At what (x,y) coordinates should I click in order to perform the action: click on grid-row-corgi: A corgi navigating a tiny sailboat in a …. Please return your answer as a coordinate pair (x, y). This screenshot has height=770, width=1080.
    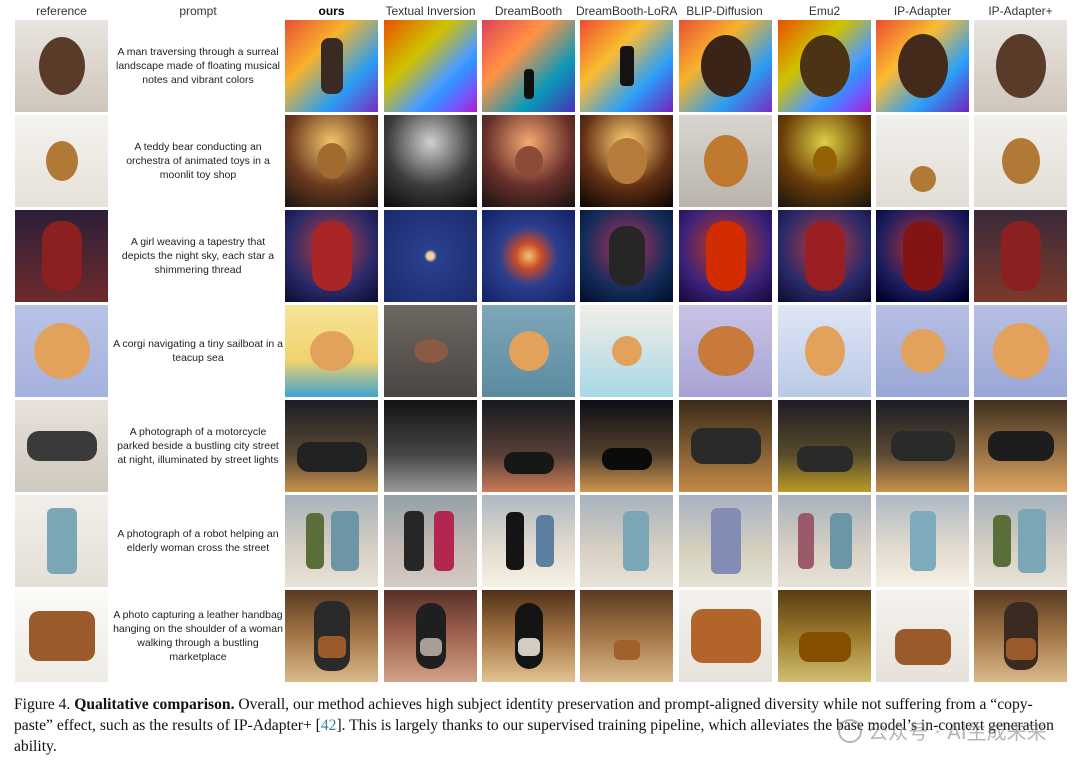
    Looking at the image, I should click on (540, 351).